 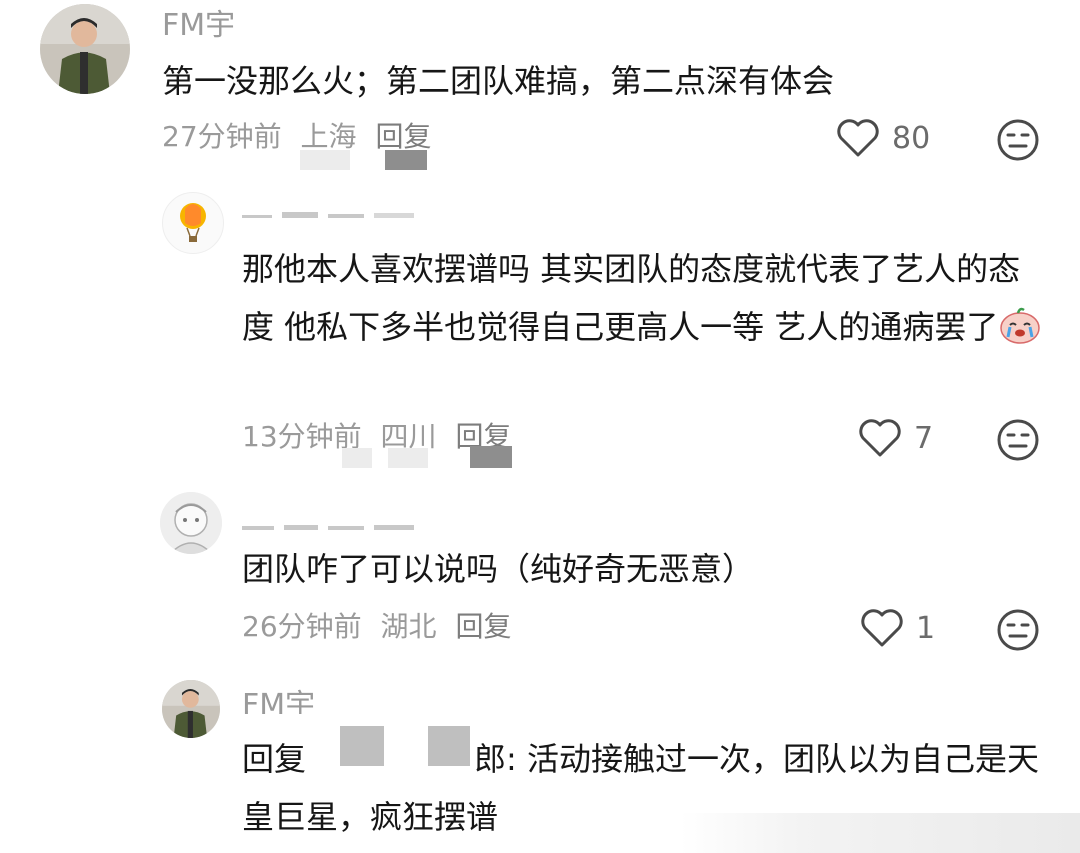 What do you see at coordinates (924, 438) in the screenshot?
I see `like-count: 7` at bounding box center [924, 438].